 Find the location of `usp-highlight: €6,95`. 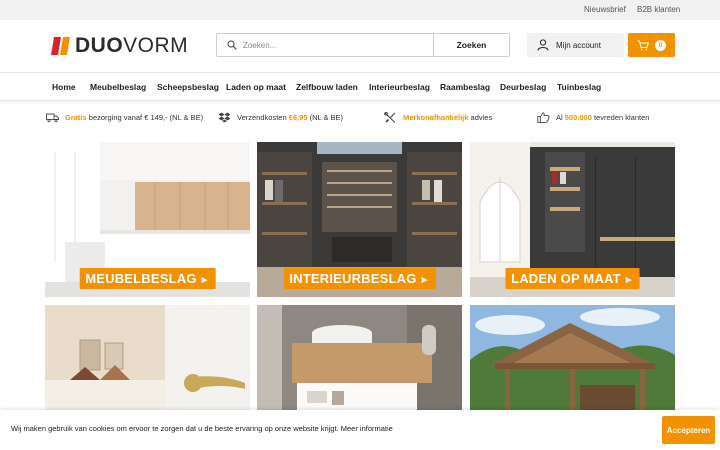

usp-highlight: €6,95 is located at coordinates (298, 117).